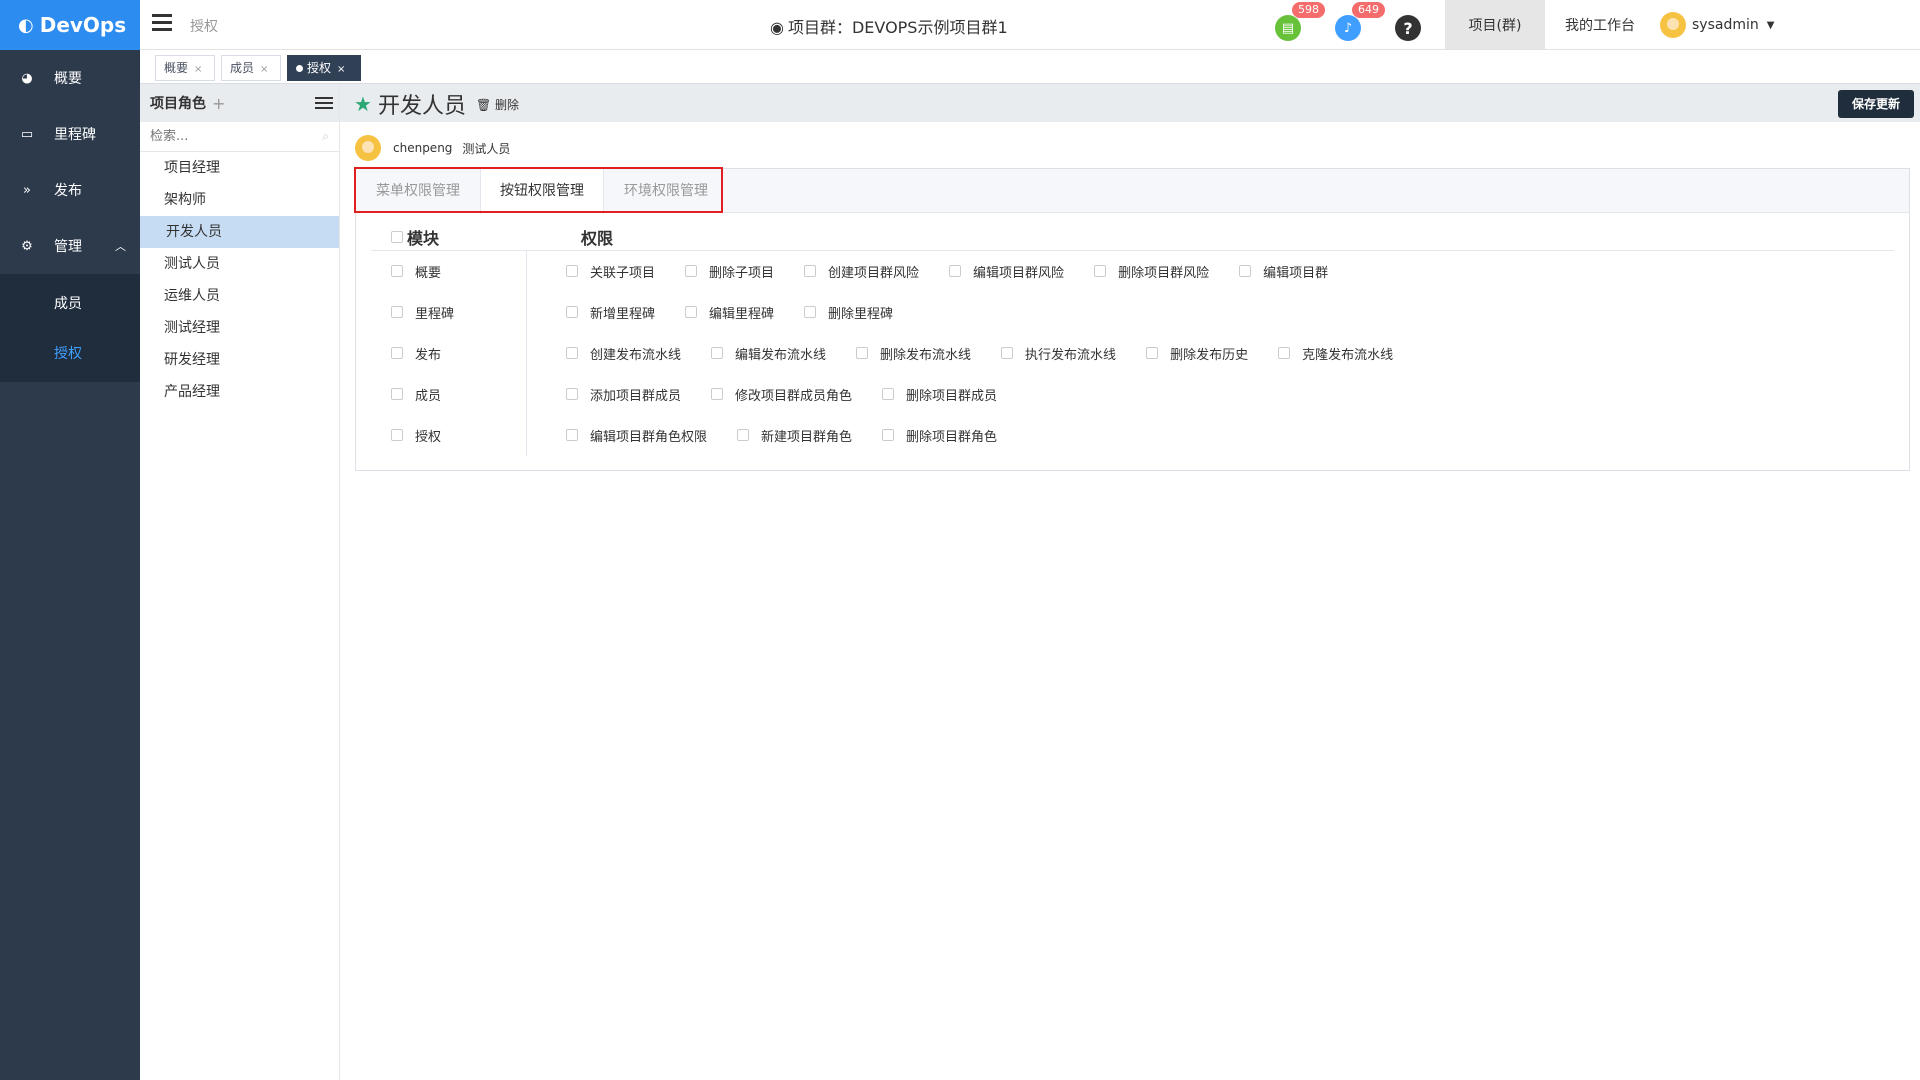 This screenshot has width=1920, height=1080. What do you see at coordinates (418, 191) in the screenshot?
I see `tab-menu-permissions: 菜单权限管理` at bounding box center [418, 191].